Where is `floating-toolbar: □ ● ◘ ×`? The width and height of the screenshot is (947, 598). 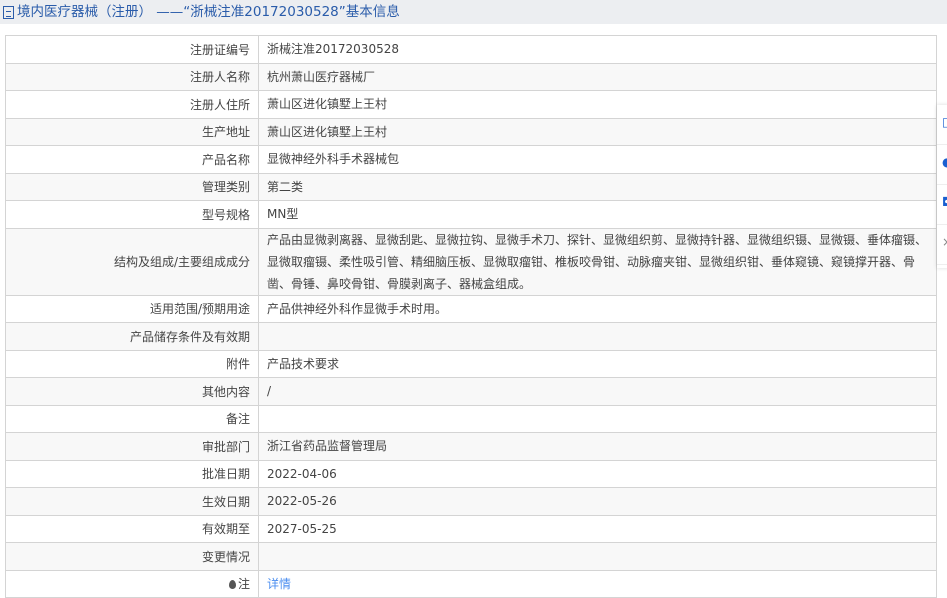 floating-toolbar: □ ● ◘ × is located at coordinates (942, 186).